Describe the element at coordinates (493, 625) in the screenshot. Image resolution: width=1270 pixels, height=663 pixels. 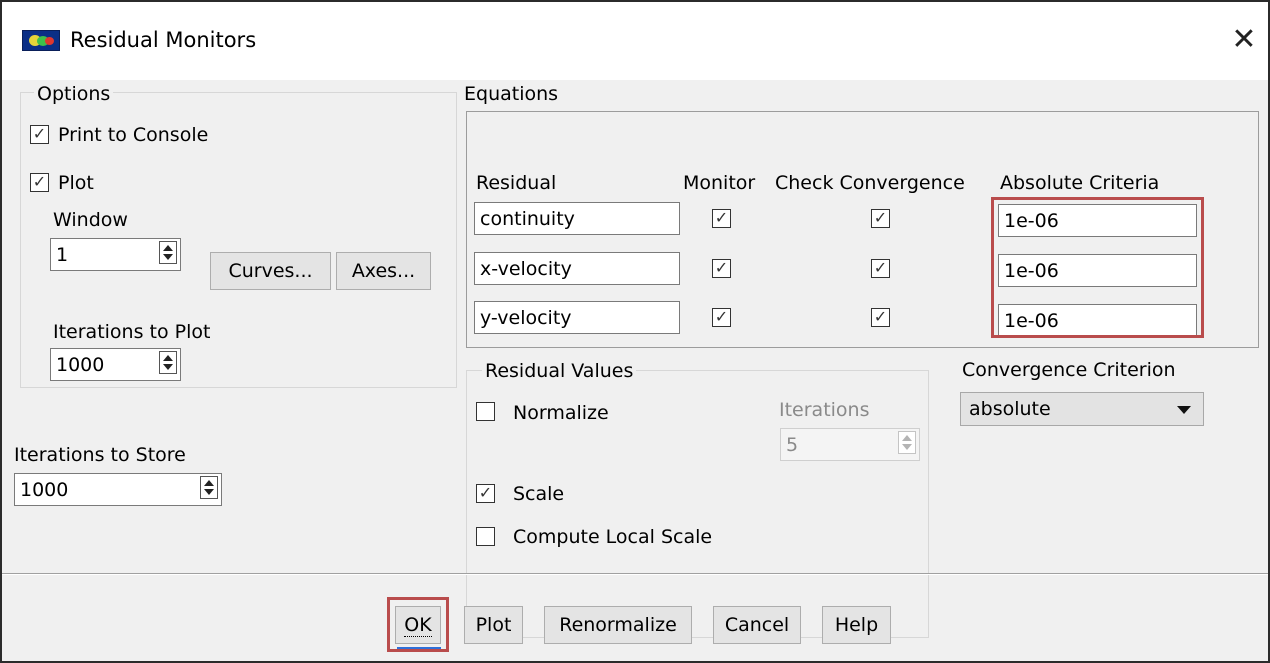
I see `plot-button: Plot` at that location.